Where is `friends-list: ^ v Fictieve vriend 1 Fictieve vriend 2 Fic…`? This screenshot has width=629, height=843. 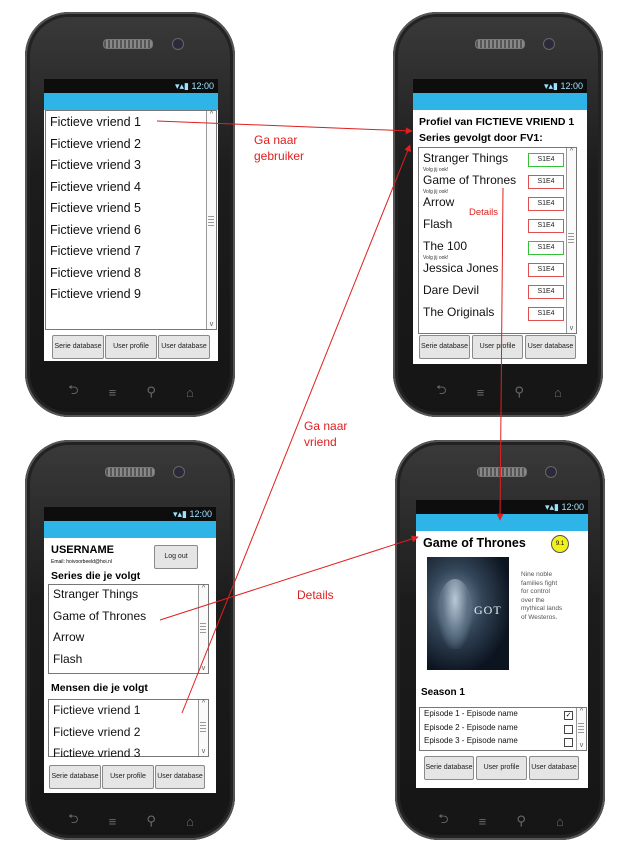
friends-list: ^ v Fictieve vriend 1 Fictieve vriend 2 Fic… is located at coordinates (131, 220).